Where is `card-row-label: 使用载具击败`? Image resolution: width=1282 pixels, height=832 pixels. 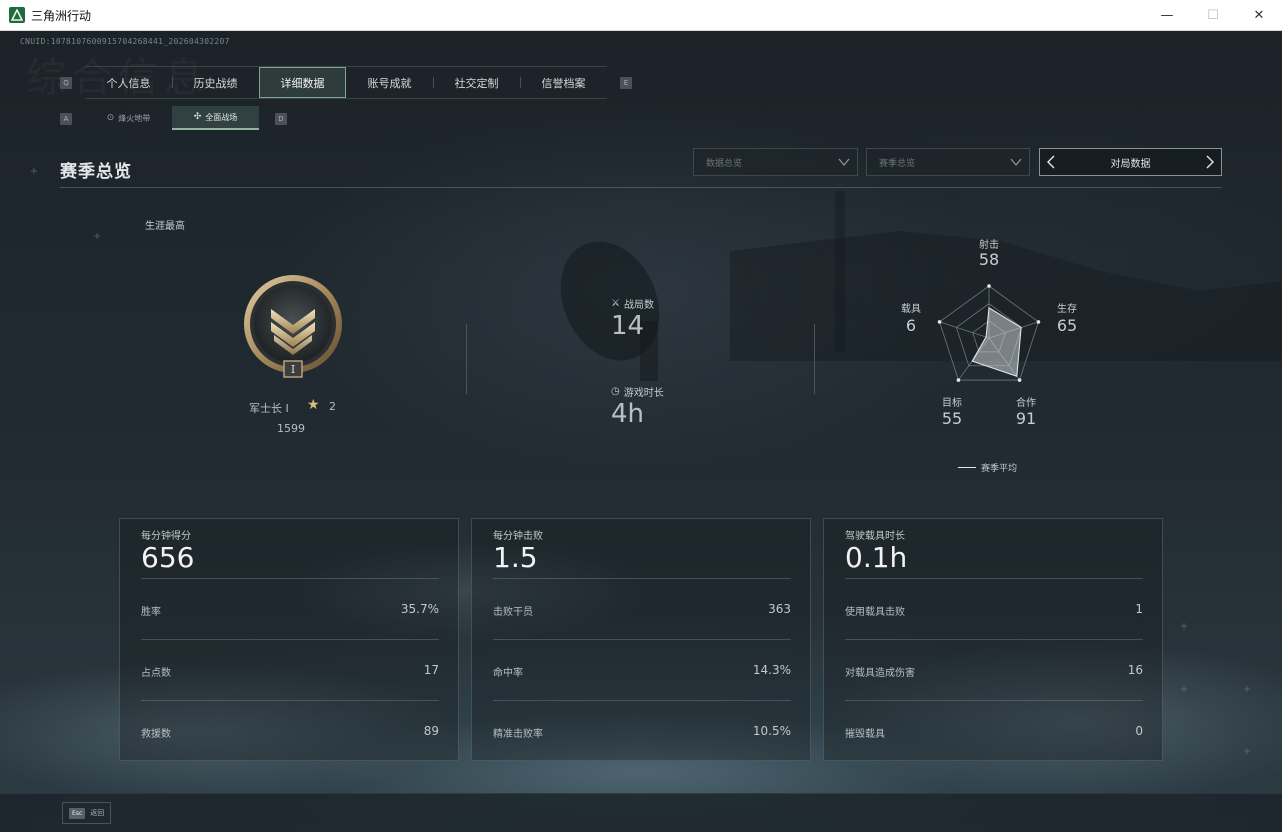
card-row-label: 使用载具击败 is located at coordinates (875, 612).